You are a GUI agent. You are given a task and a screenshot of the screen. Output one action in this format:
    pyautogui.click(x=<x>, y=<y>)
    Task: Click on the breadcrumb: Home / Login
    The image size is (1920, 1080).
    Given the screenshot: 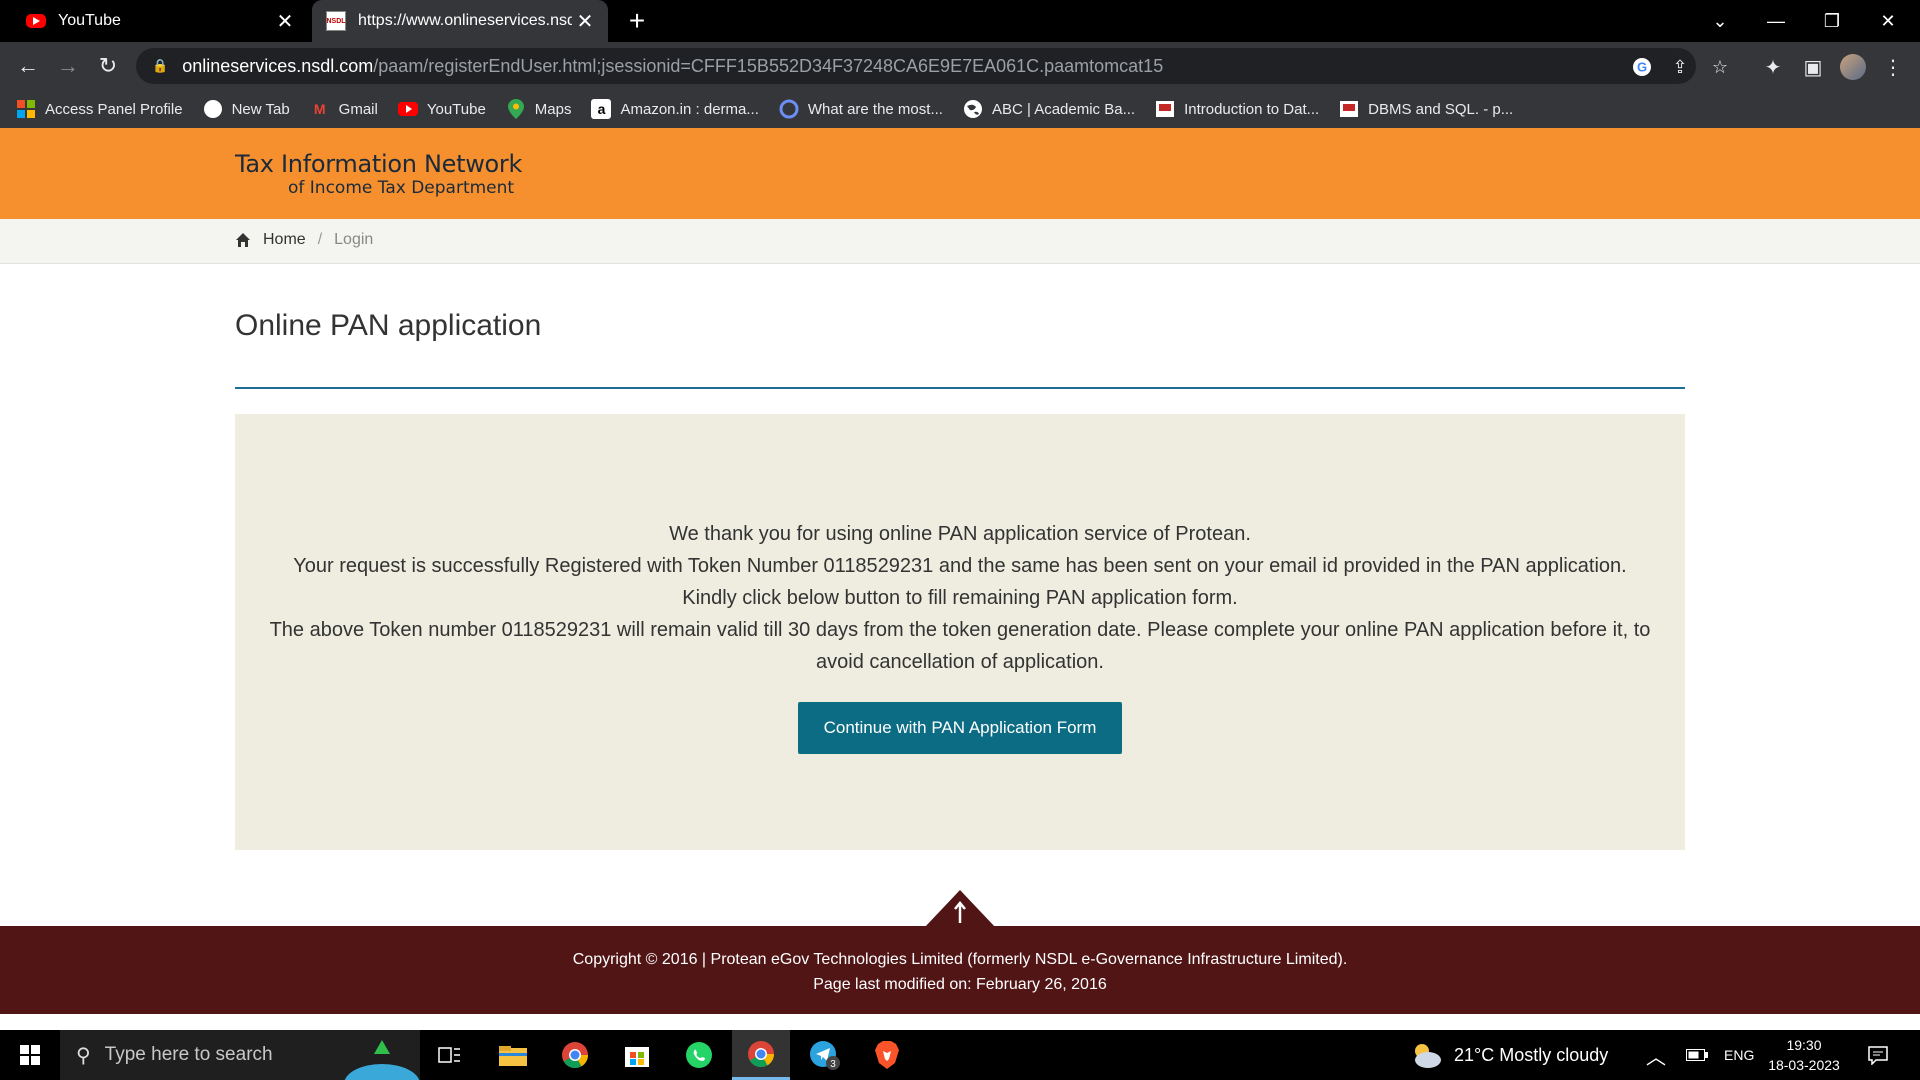 What is the action you would take?
    pyautogui.click(x=304, y=240)
    